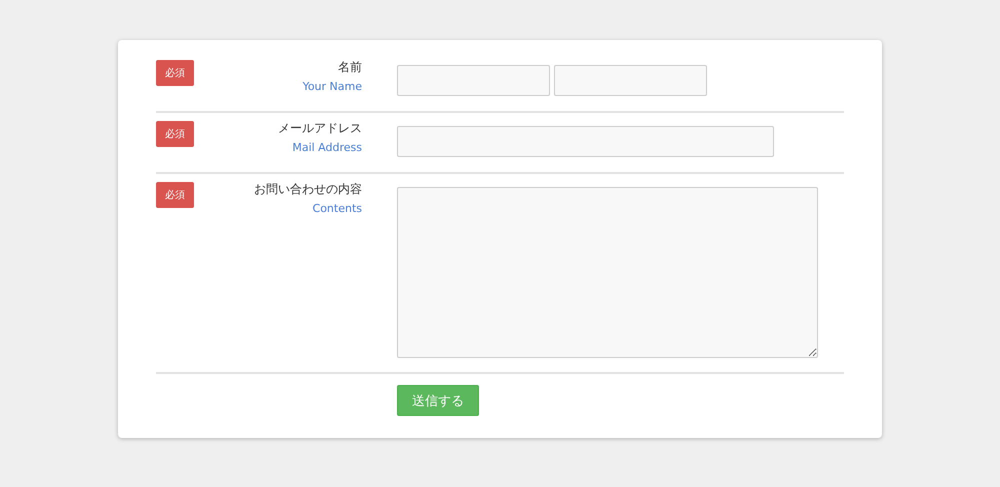  I want to click on field-sublabel: Contents, so click(337, 209).